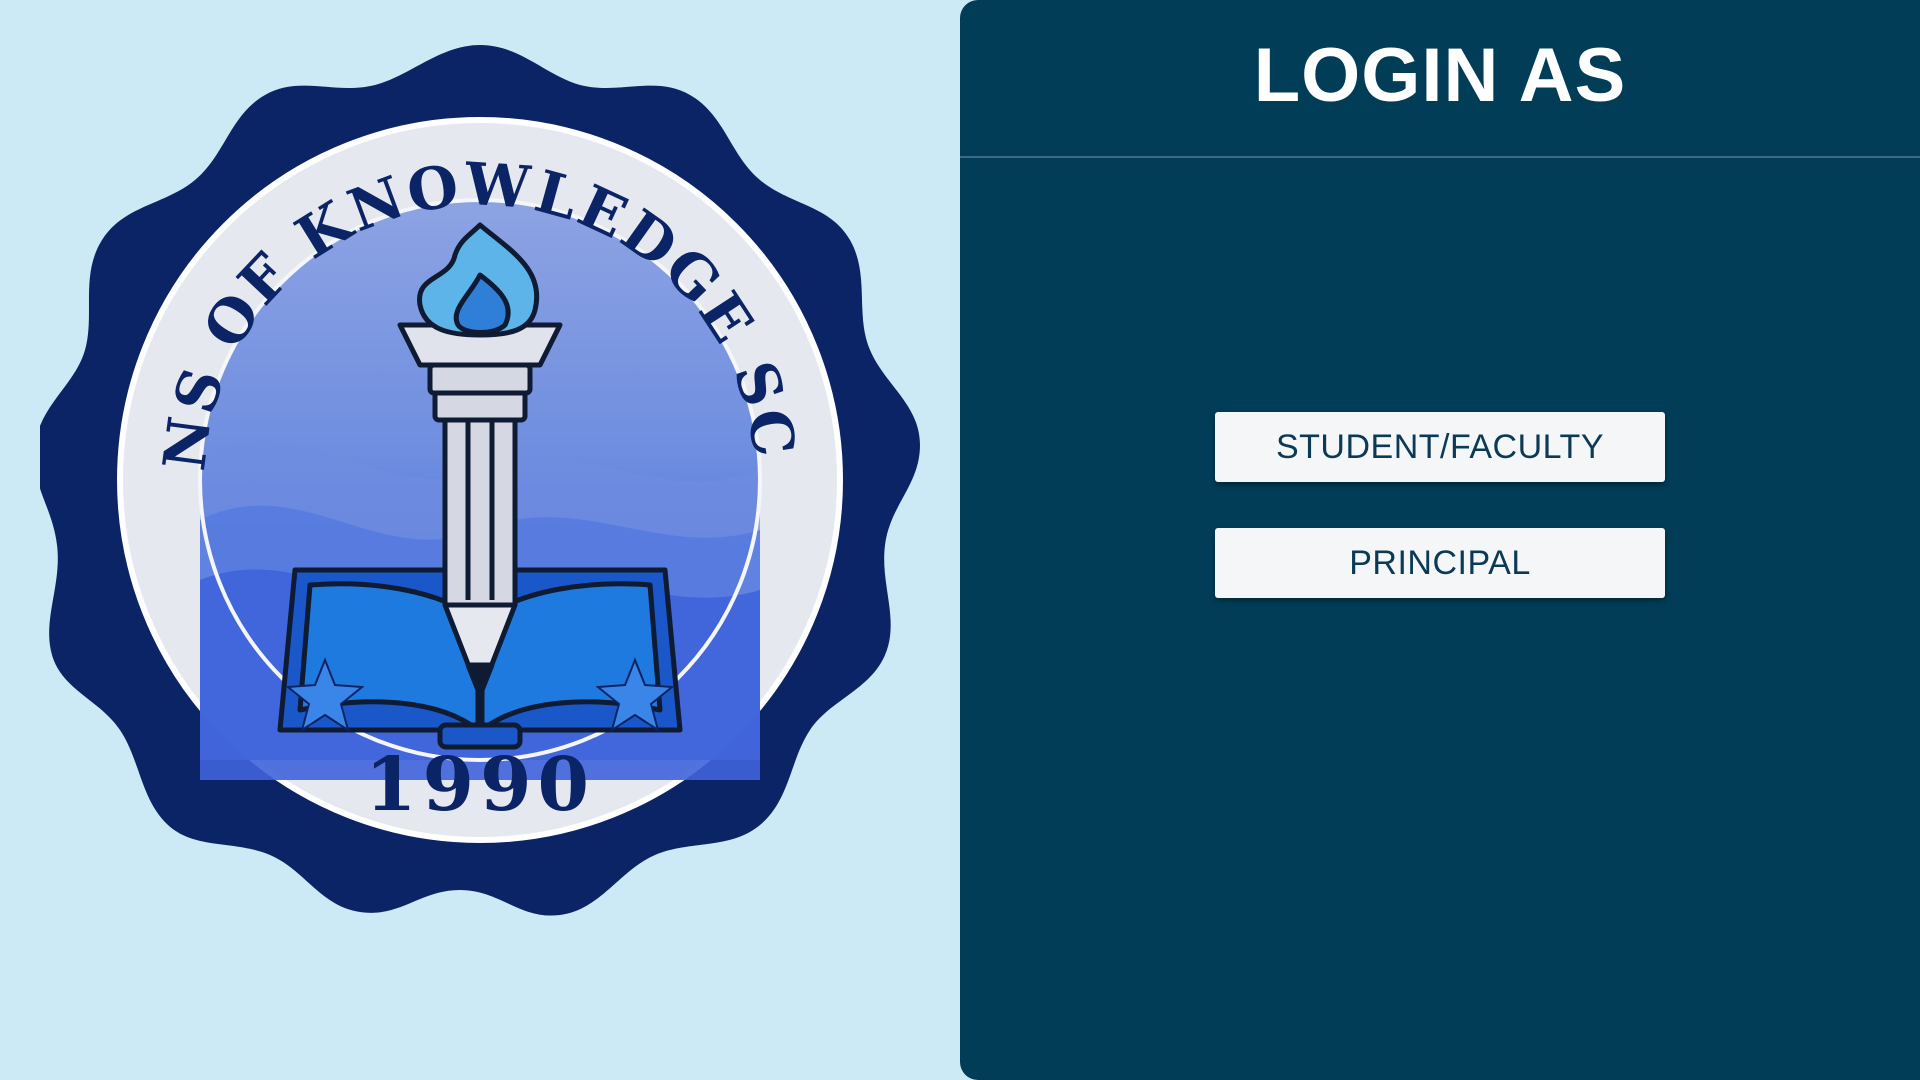 This screenshot has height=1080, width=1920. Describe the element at coordinates (1440, 75) in the screenshot. I see `login-title: LOGIN AS` at that location.